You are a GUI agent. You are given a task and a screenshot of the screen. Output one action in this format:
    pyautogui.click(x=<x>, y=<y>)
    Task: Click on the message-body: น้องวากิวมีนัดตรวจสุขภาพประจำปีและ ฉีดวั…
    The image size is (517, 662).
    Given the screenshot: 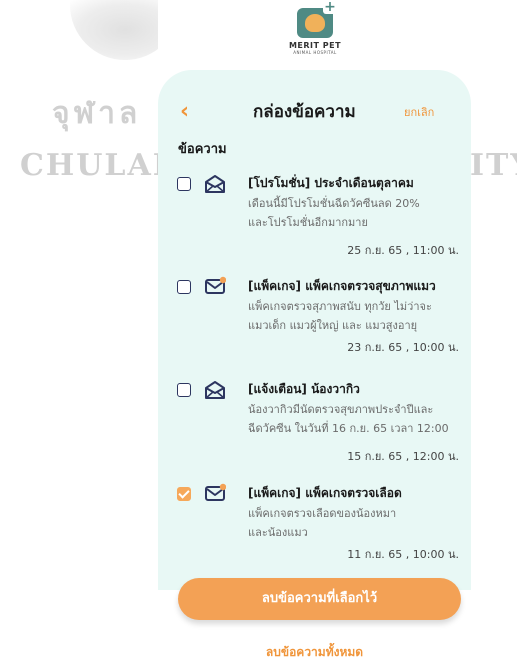 What is the action you would take?
    pyautogui.click(x=348, y=419)
    